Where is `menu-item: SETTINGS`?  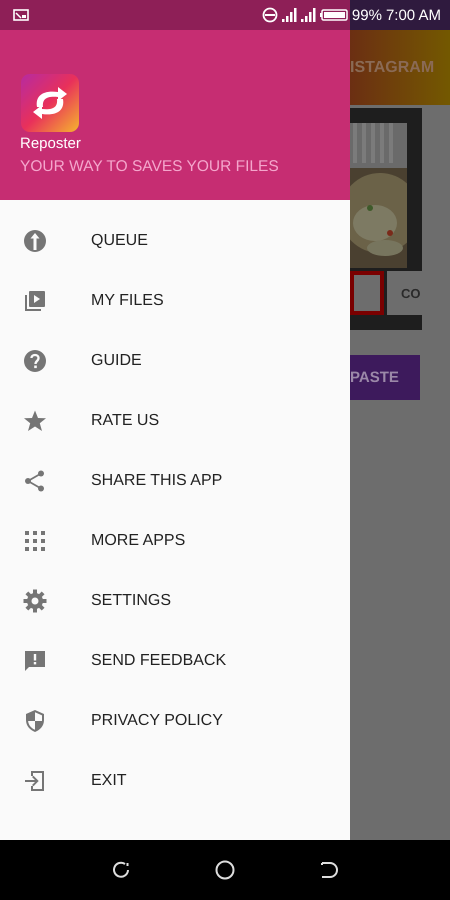 menu-item: SETTINGS is located at coordinates (175, 601).